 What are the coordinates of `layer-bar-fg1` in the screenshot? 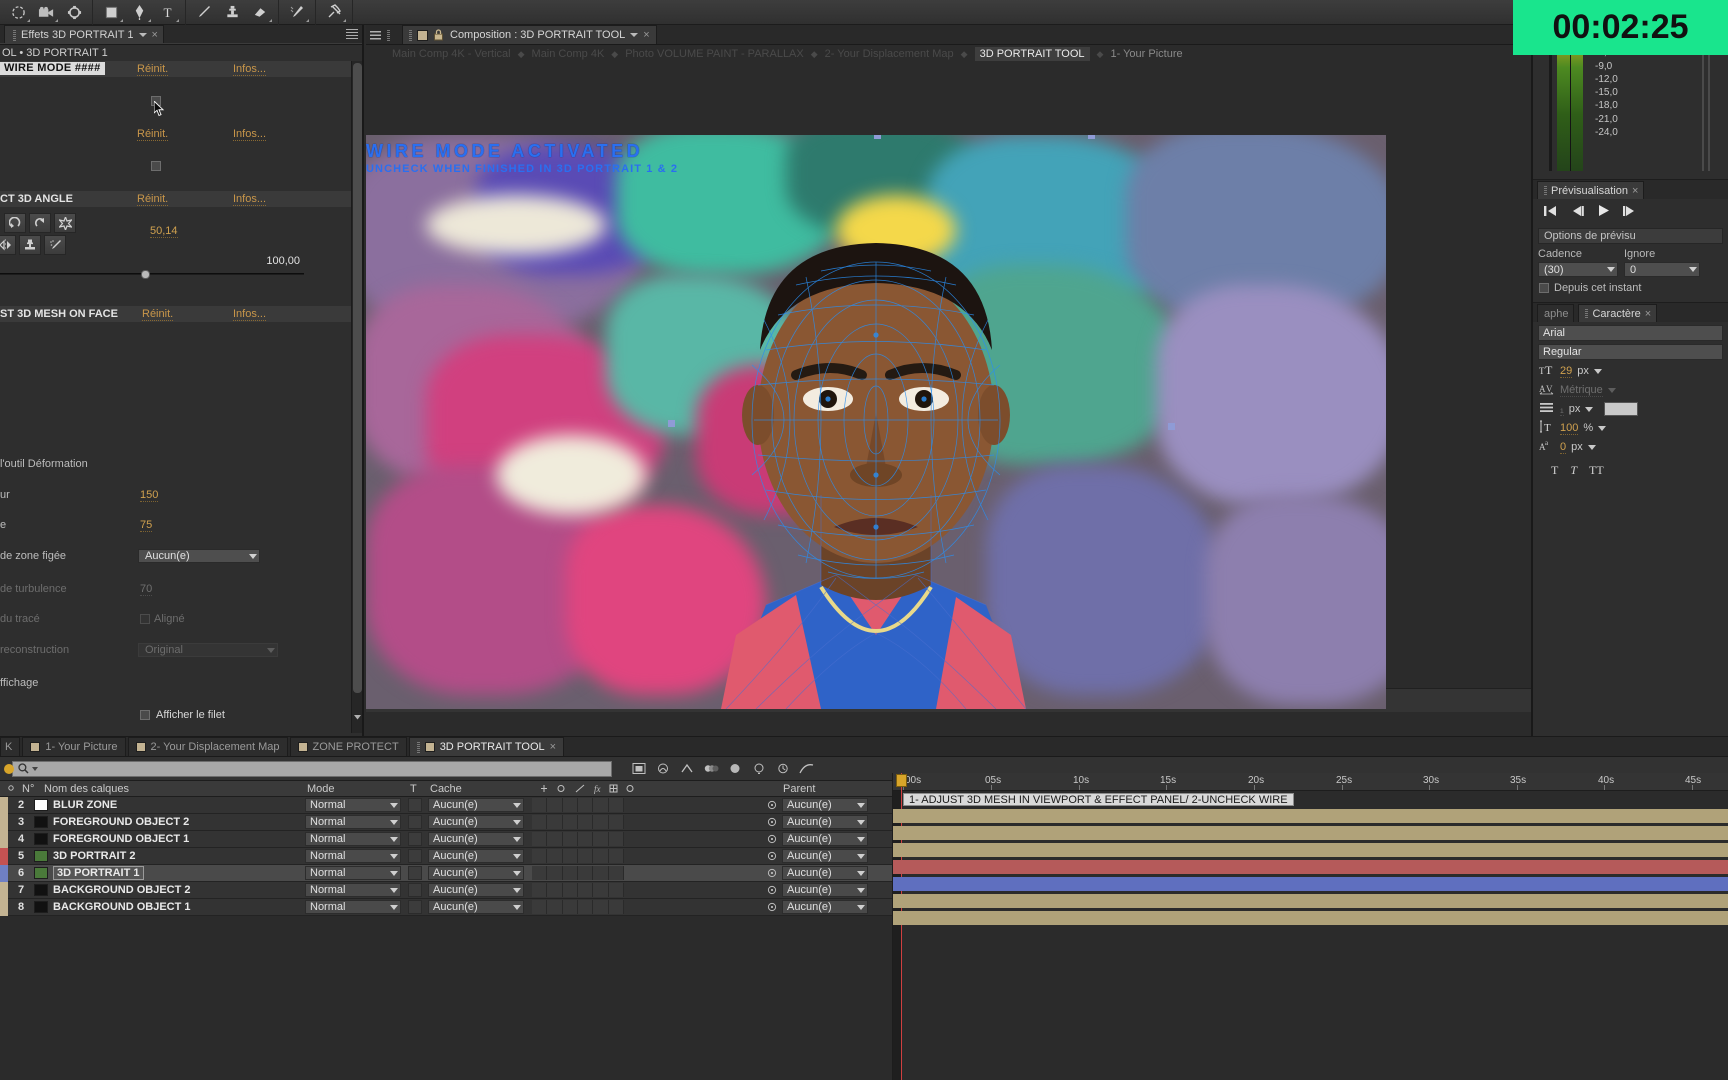 It's located at (1310, 850).